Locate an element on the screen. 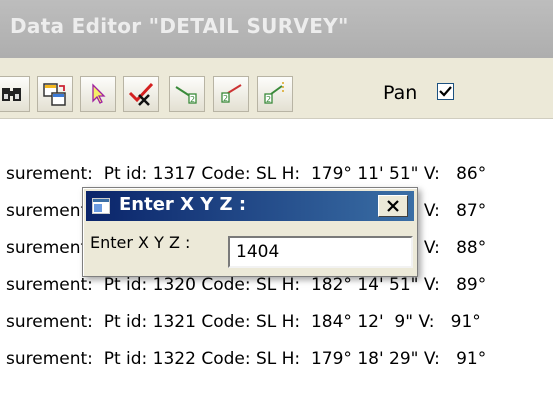 Image resolution: width=553 pixels, height=413 pixels. line-point-icon: 2 is located at coordinates (186, 95).